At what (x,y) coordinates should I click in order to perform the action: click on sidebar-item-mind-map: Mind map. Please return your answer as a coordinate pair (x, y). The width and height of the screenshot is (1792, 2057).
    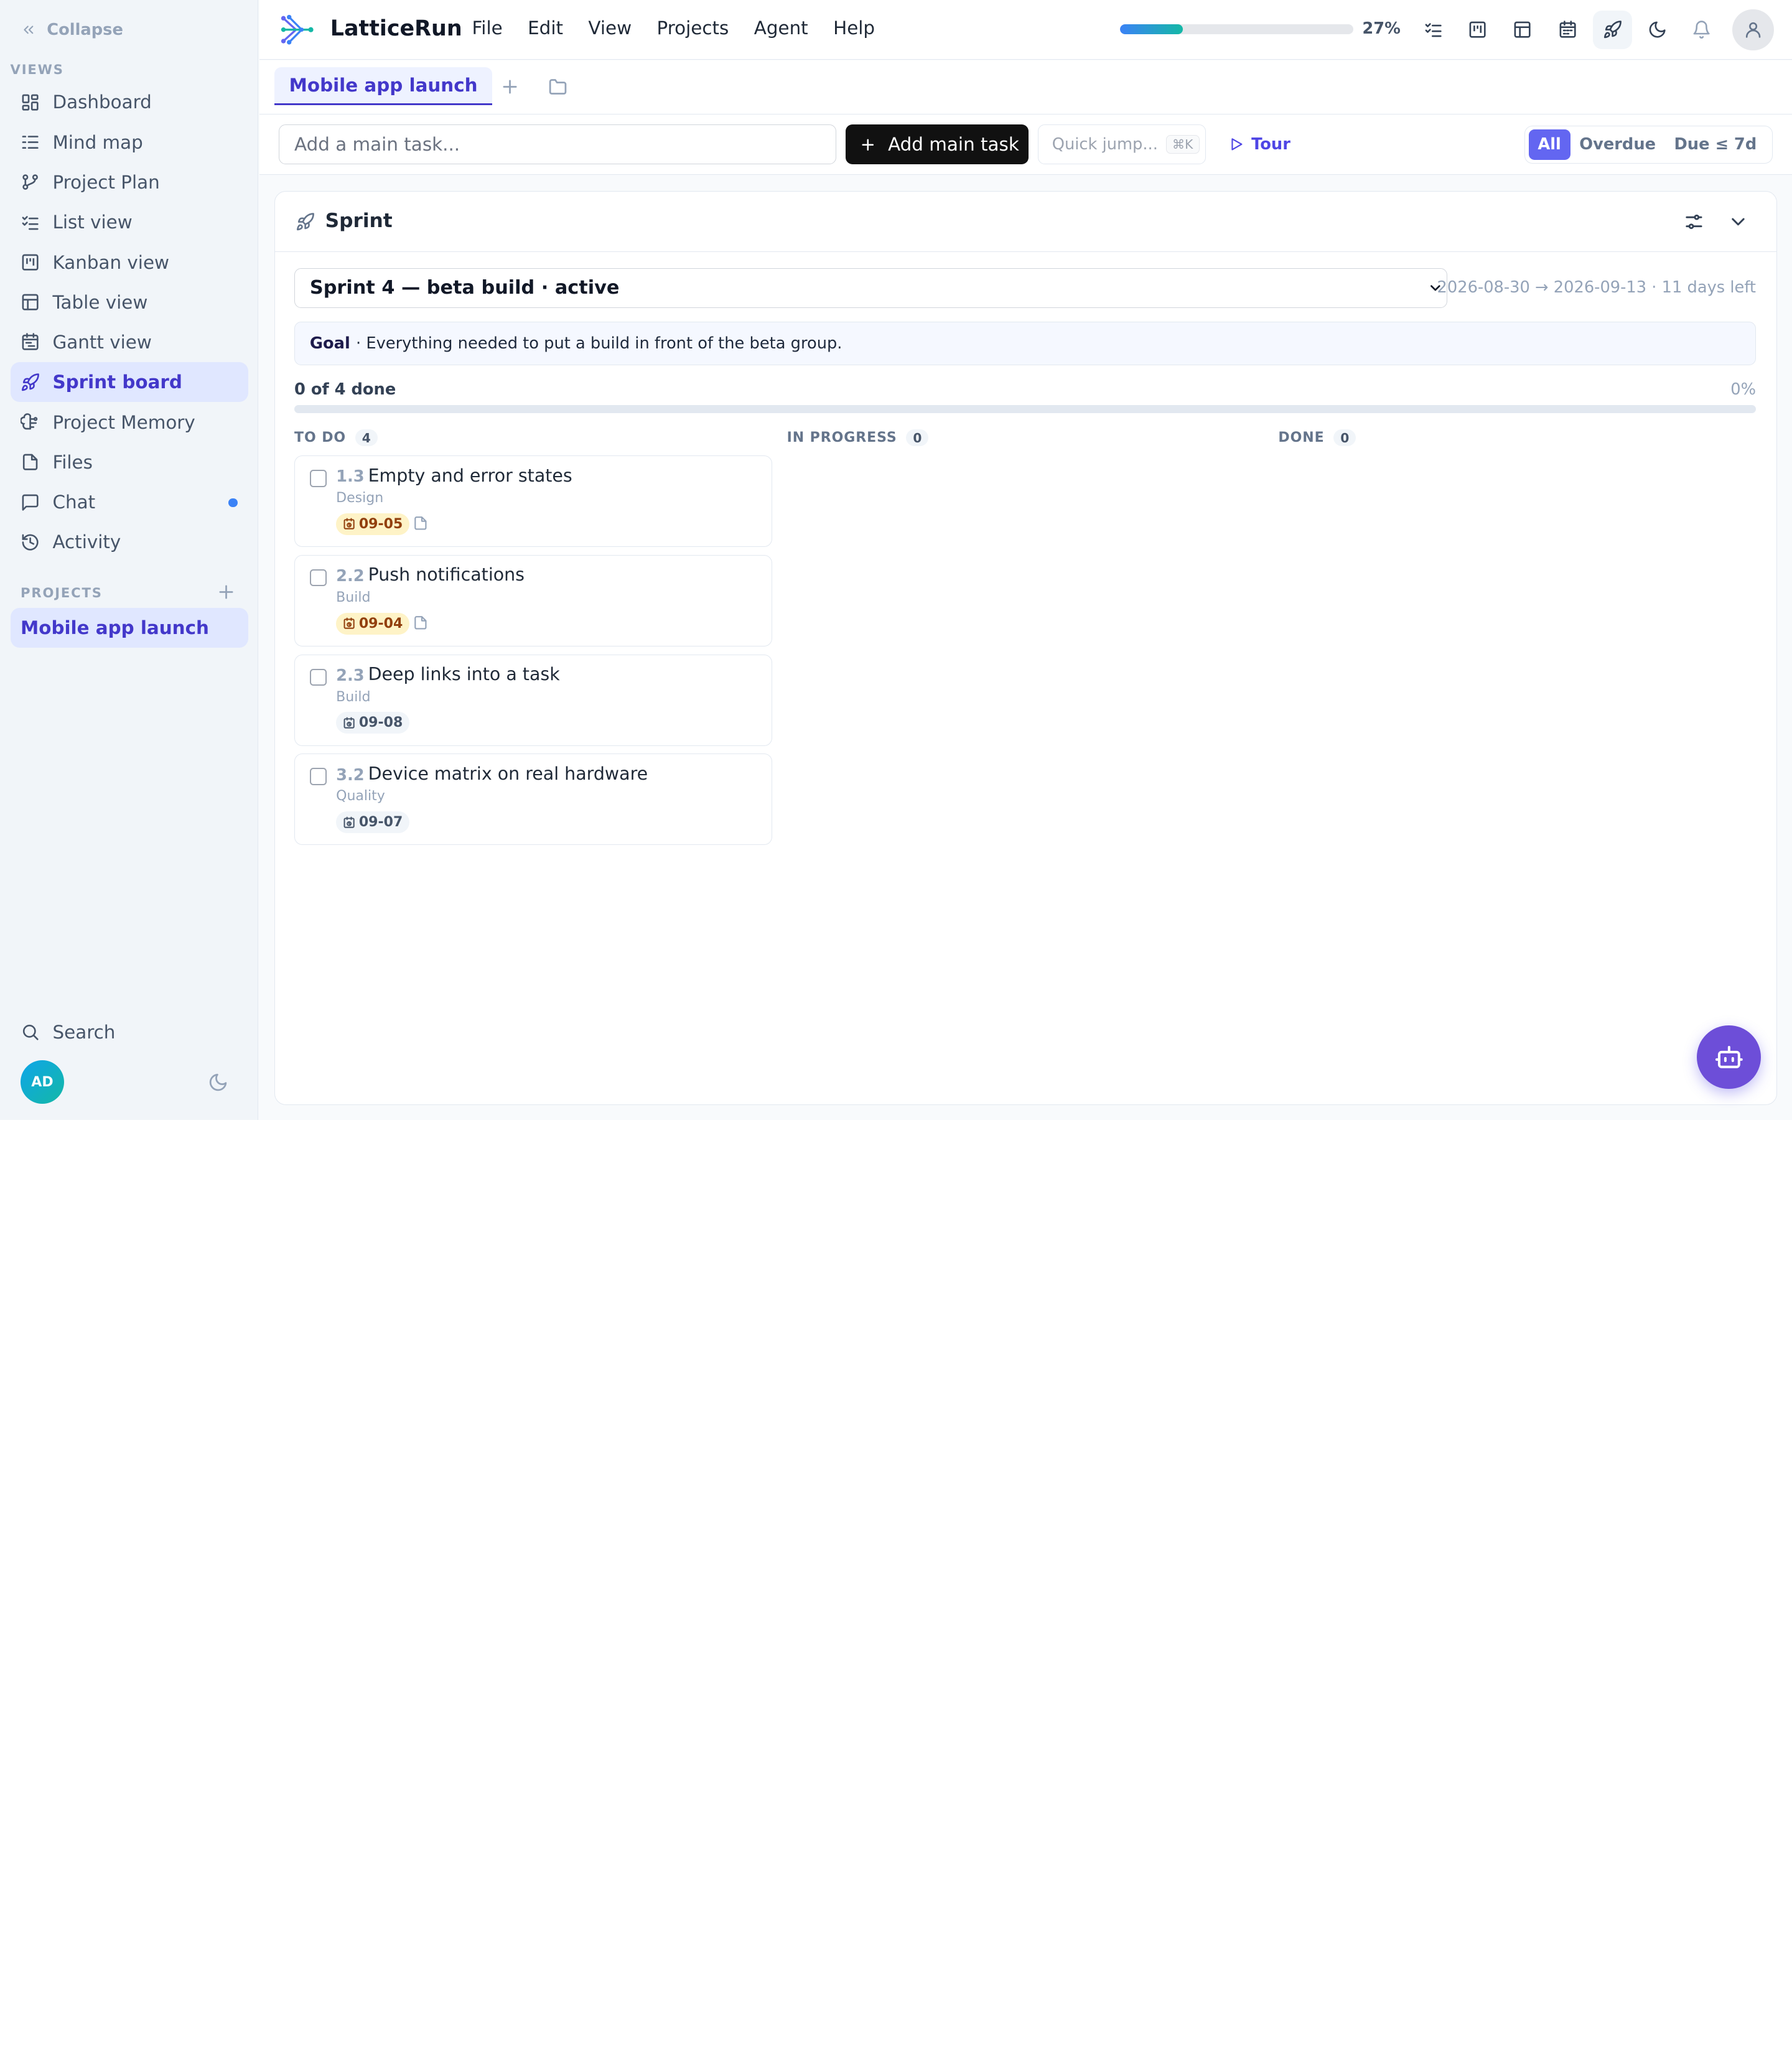
    Looking at the image, I should click on (129, 142).